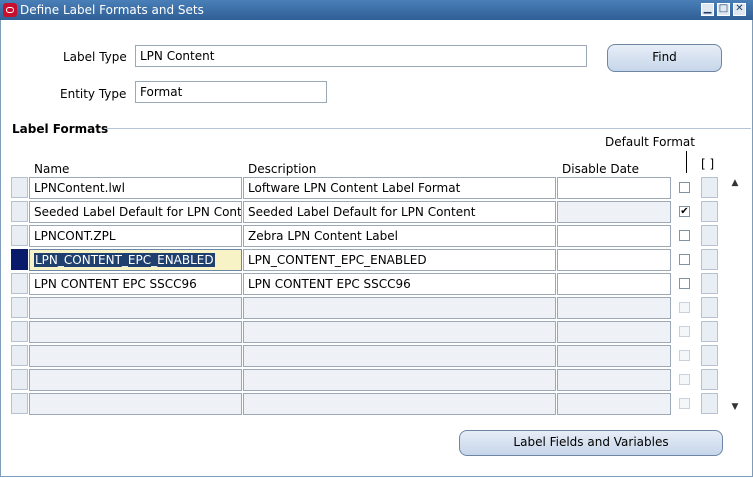 The height and width of the screenshot is (478, 753). What do you see at coordinates (735, 183) in the screenshot?
I see `scroll-up-icon: ▲` at bounding box center [735, 183].